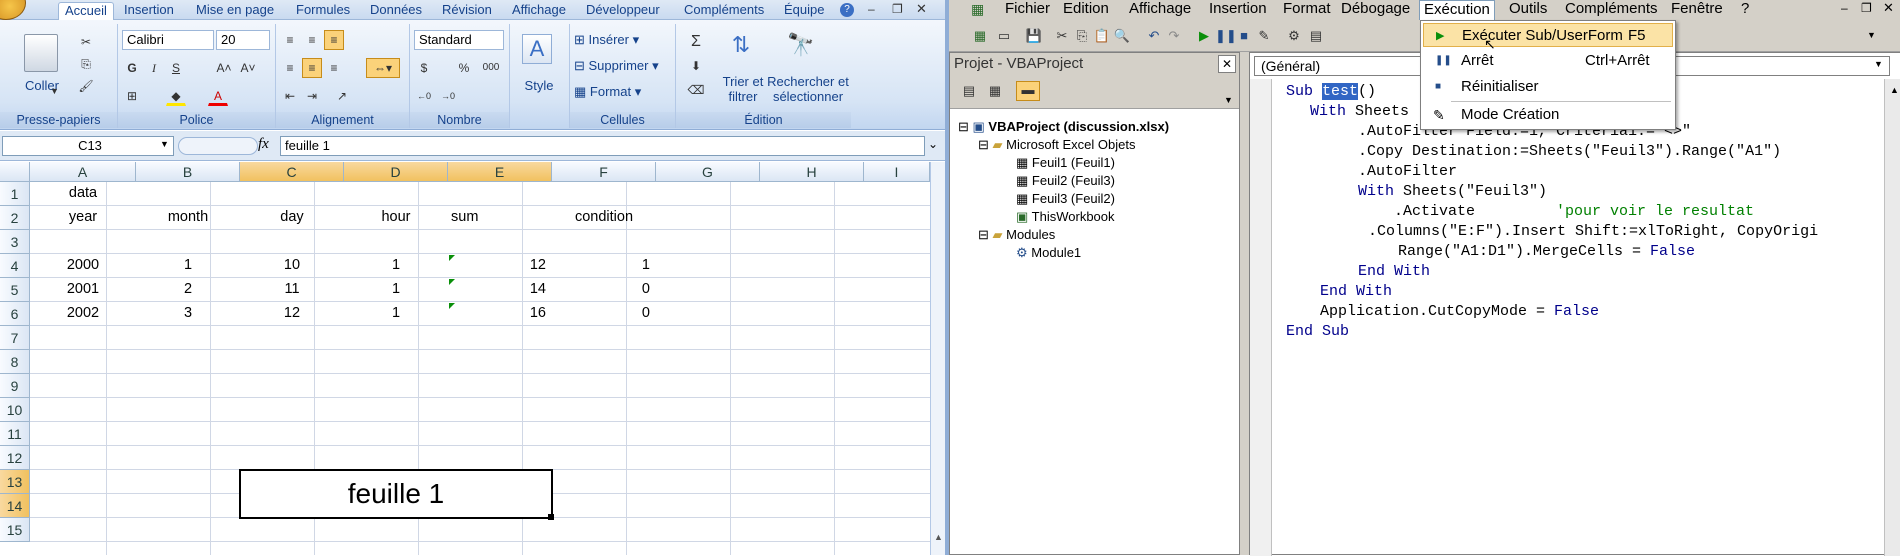 The image size is (1900, 556). What do you see at coordinates (292, 314) in the screenshot?
I see `cell-c6: 12` at bounding box center [292, 314].